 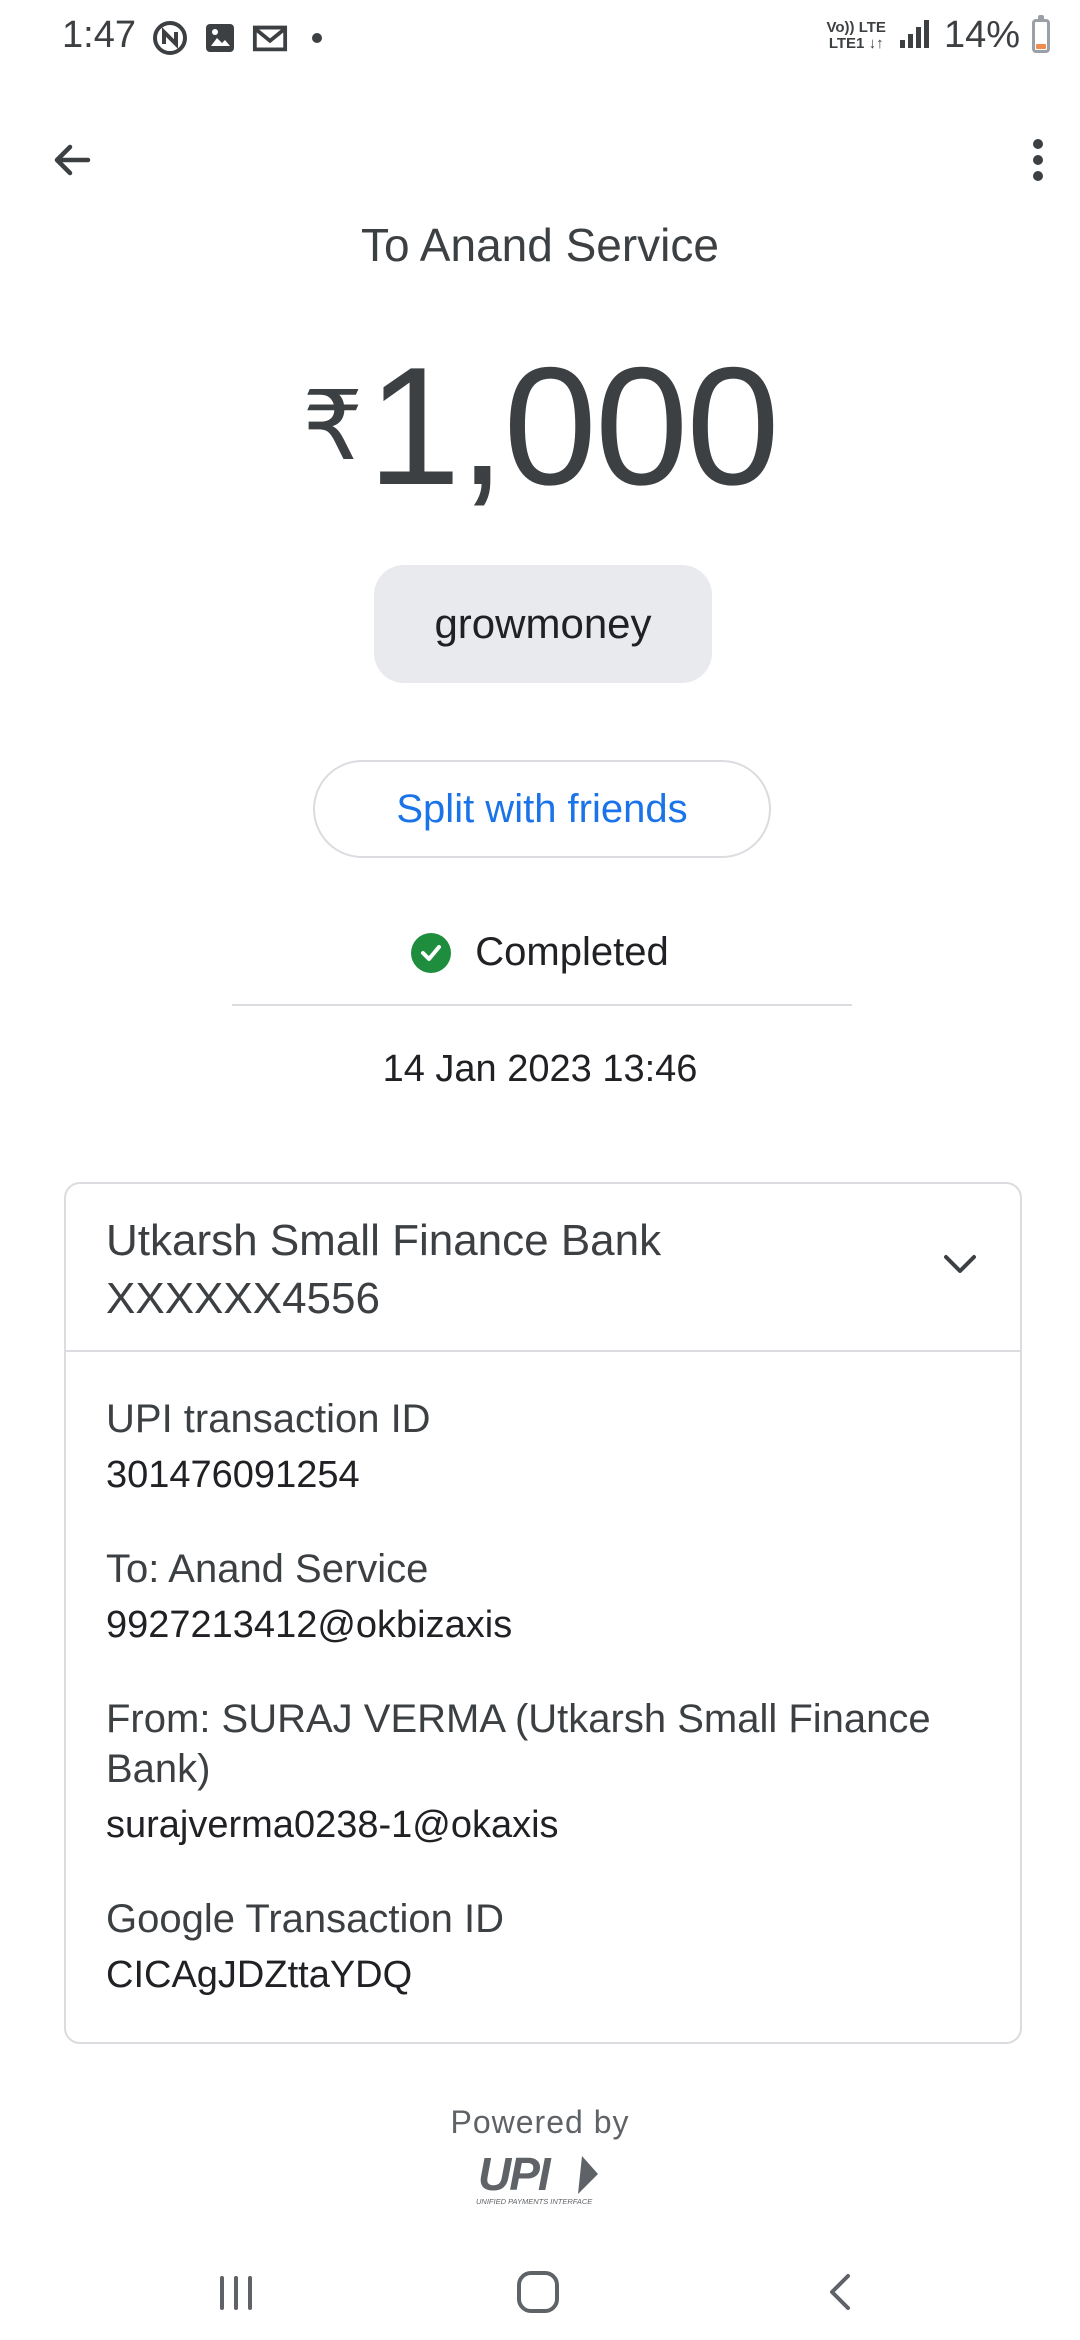 I want to click on battery-percent: 14%, so click(x=981, y=35).